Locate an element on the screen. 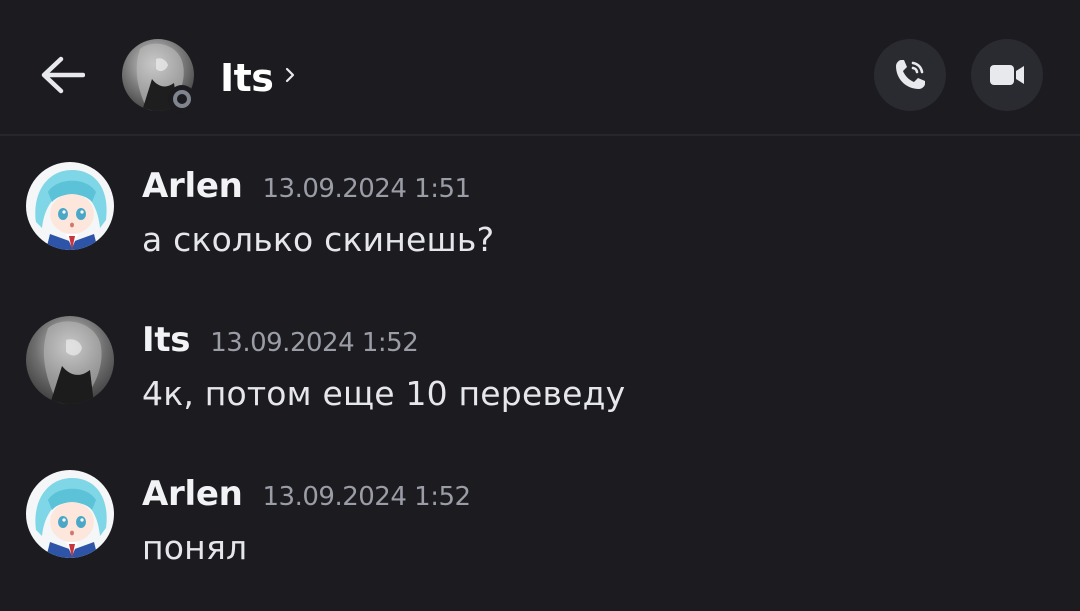 The width and height of the screenshot is (1080, 611). its-avatar-image is located at coordinates (70, 360).